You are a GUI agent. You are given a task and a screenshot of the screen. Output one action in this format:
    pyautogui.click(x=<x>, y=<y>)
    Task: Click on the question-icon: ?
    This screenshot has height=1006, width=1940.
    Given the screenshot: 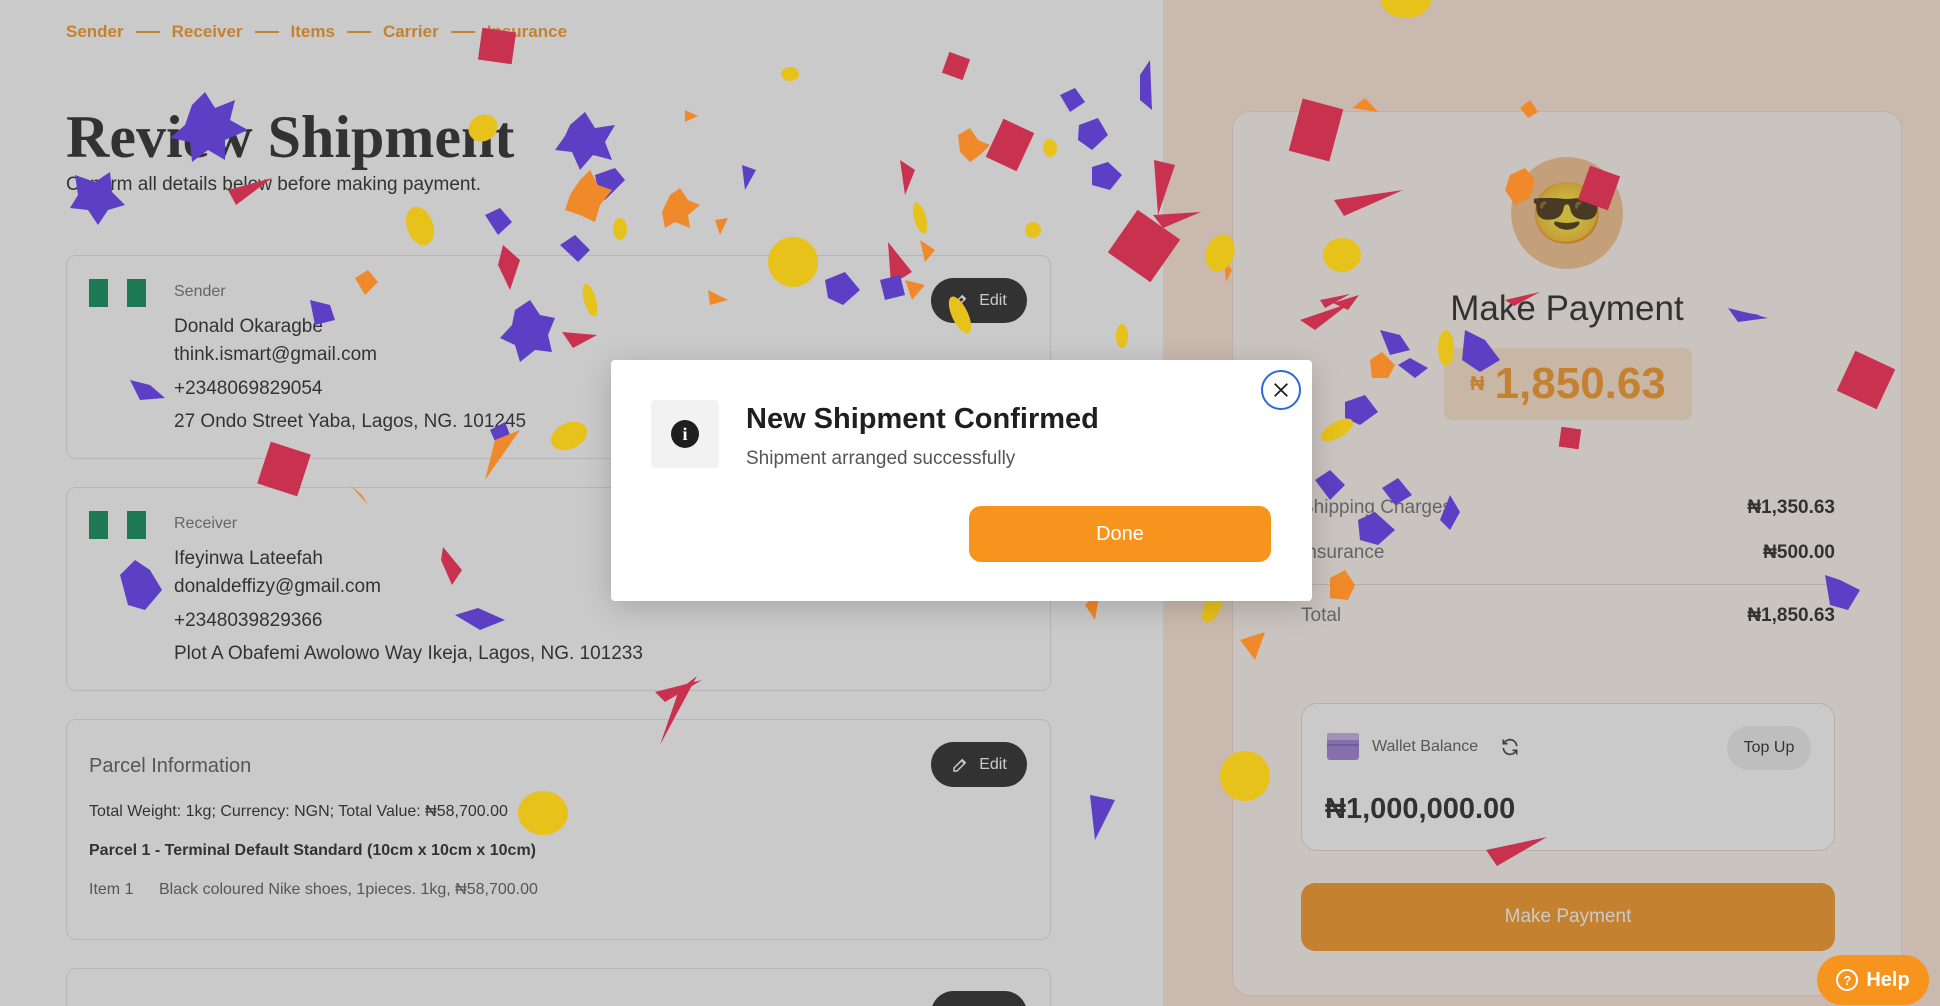 What is the action you would take?
    pyautogui.click(x=1847, y=980)
    